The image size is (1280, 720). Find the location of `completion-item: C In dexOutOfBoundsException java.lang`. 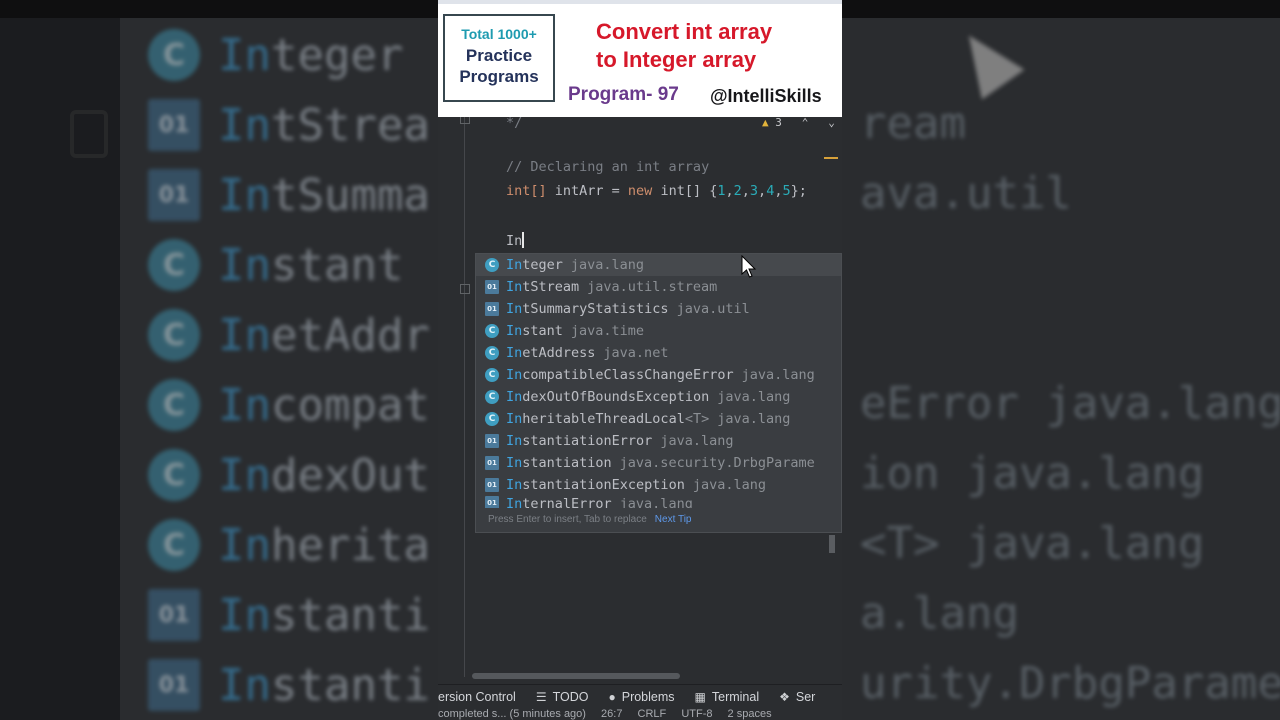

completion-item: C In dexOutOfBoundsException java.lang is located at coordinates (658, 397).